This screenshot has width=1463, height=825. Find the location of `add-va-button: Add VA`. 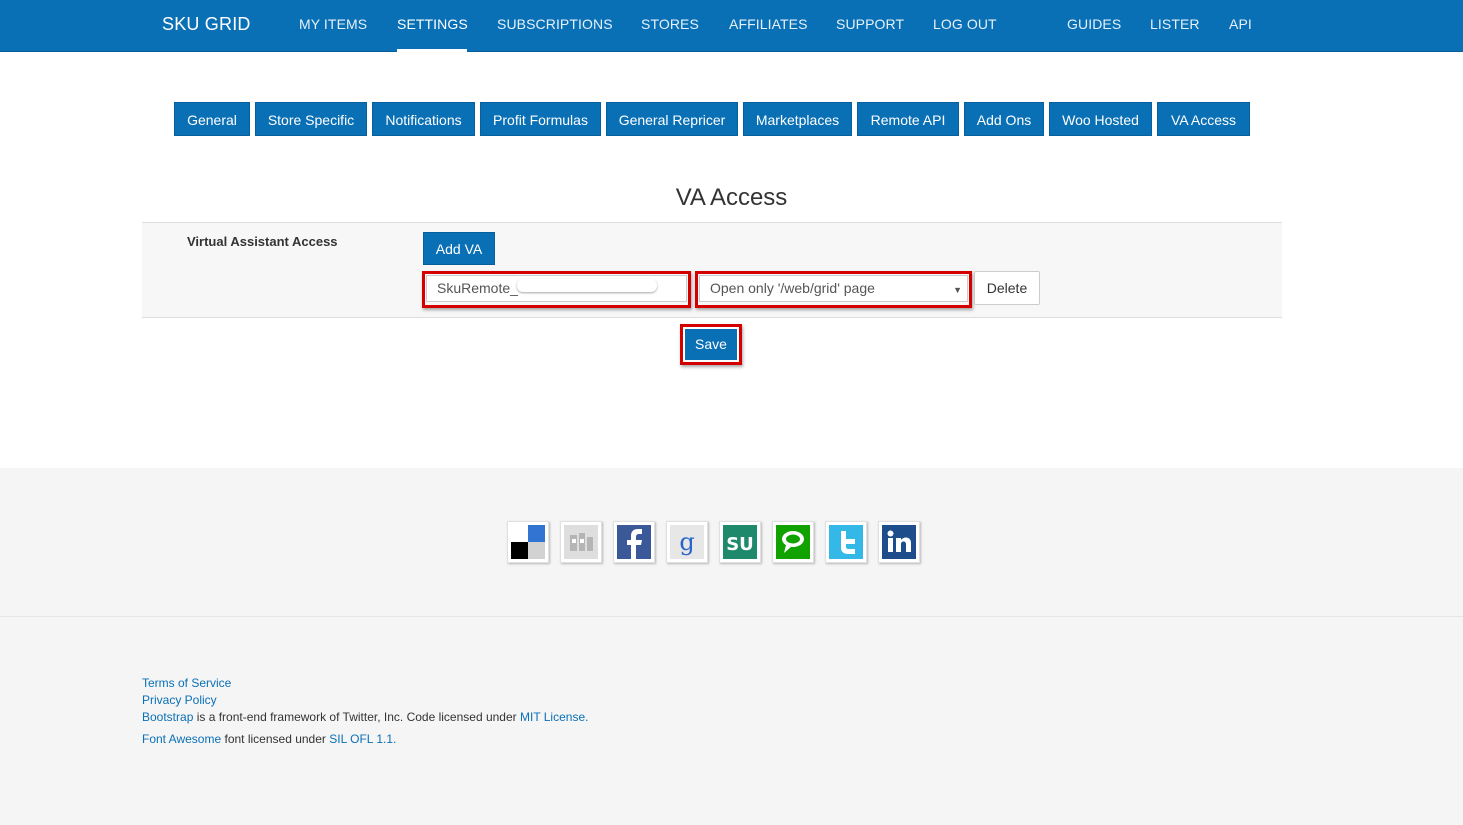

add-va-button: Add VA is located at coordinates (459, 248).